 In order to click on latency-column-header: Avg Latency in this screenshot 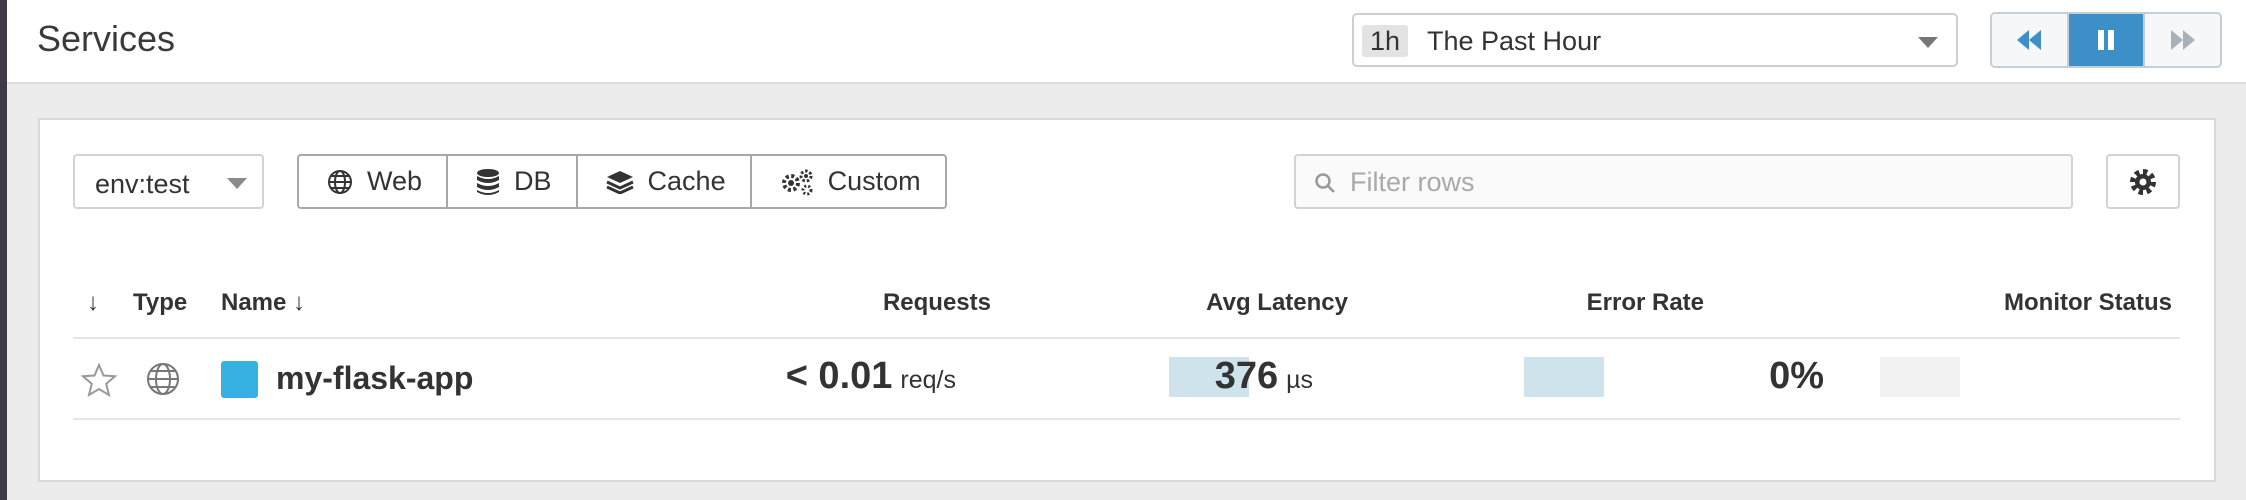, I will do `click(1277, 303)`.